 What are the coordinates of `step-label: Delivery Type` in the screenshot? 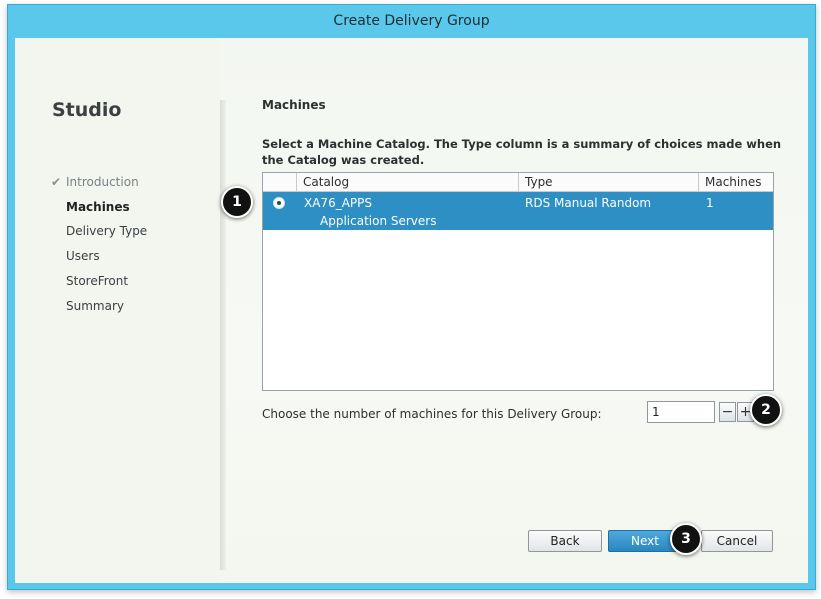 It's located at (107, 231).